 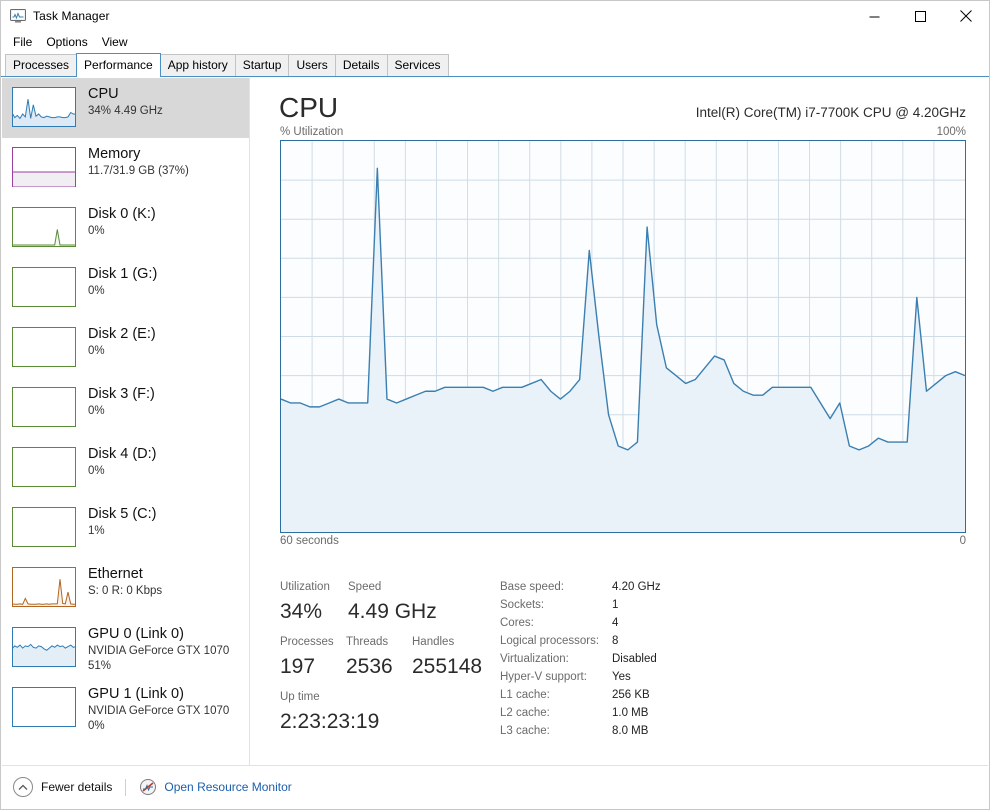 I want to click on window-controls, so click(x=920, y=16).